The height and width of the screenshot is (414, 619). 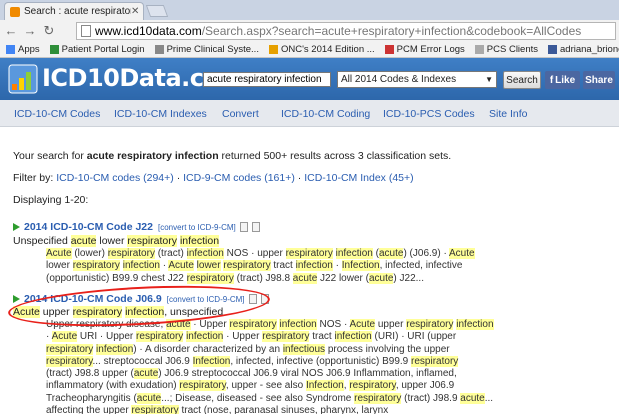 What do you see at coordinates (35, 178) in the screenshot?
I see `filter-label: Filter by:` at bounding box center [35, 178].